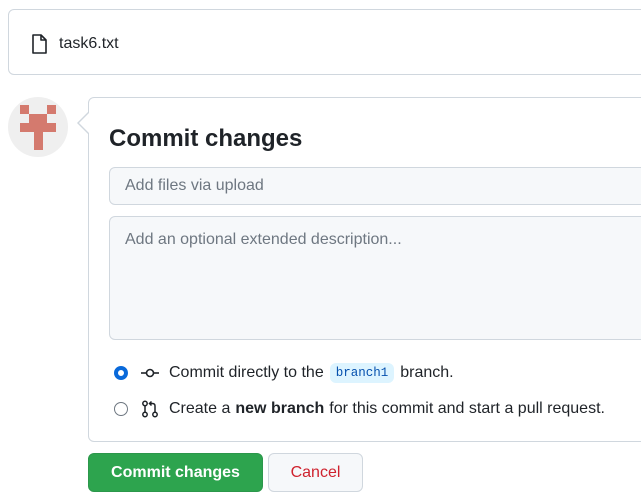  Describe the element at coordinates (362, 373) in the screenshot. I see `branch-name: branch1` at that location.